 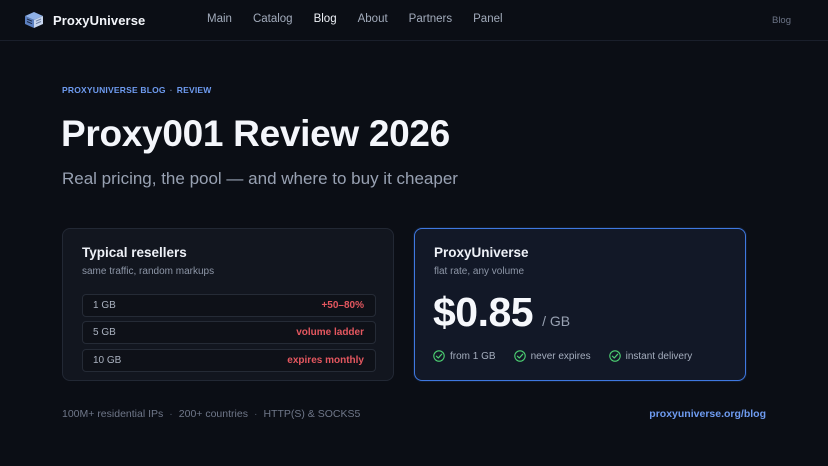 What do you see at coordinates (229, 332) in the screenshot?
I see `reseller-row: 5 GB volume ladder` at bounding box center [229, 332].